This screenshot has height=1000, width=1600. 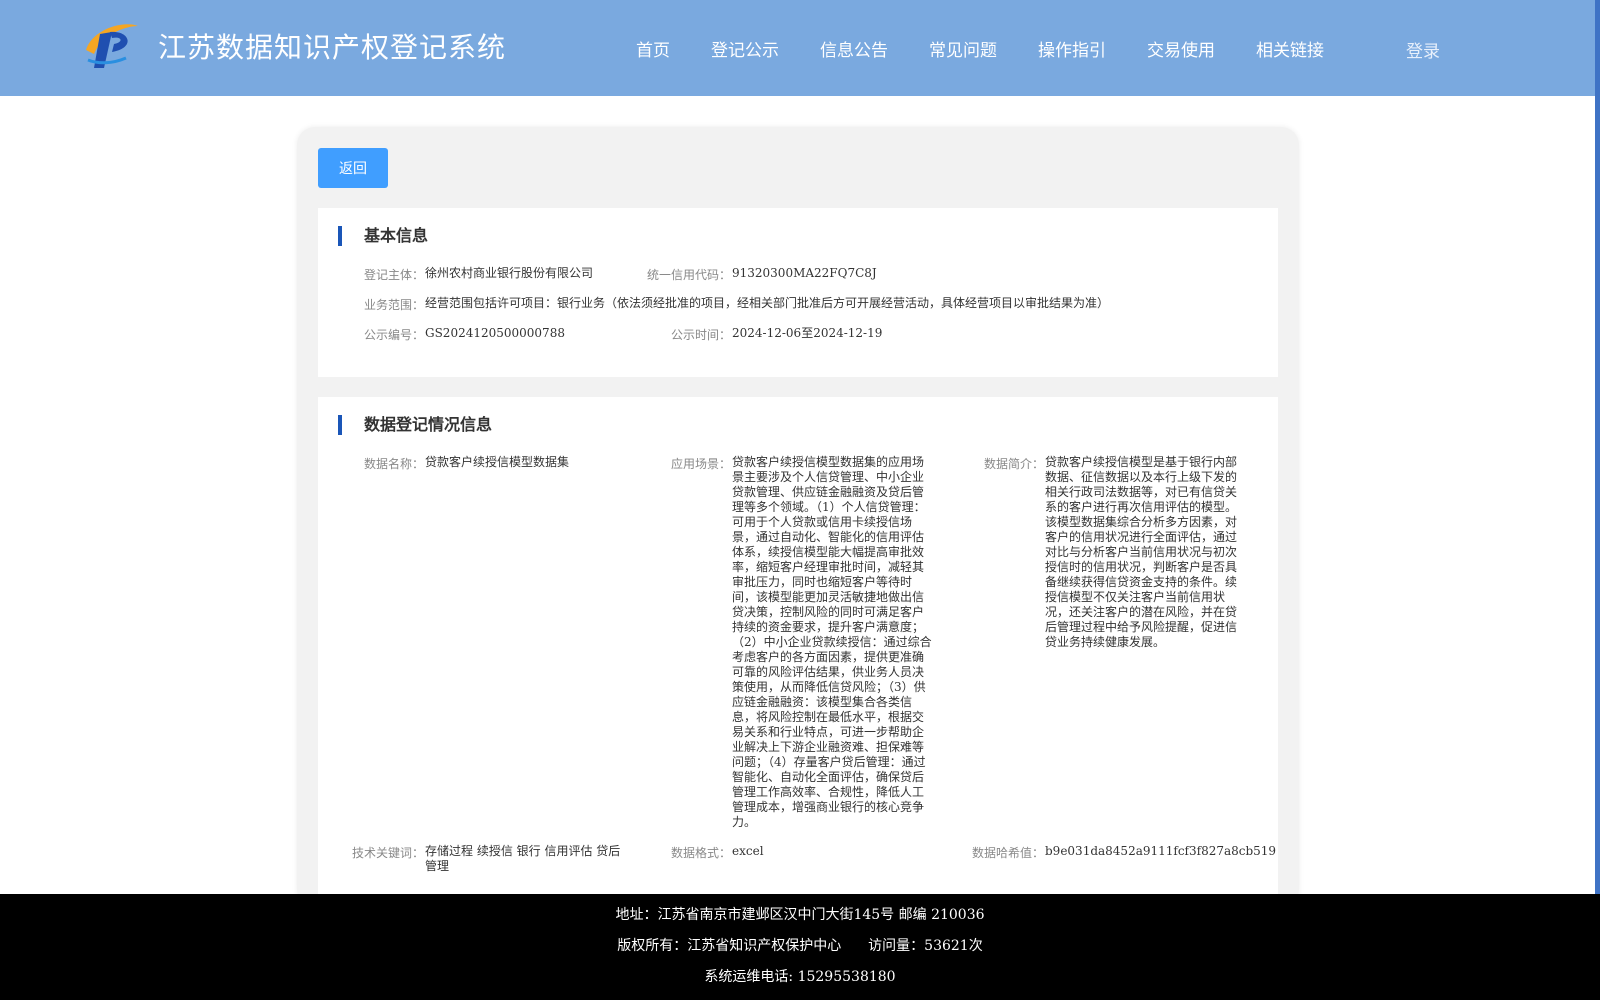 I want to click on nav-announcements: 信息公告, so click(x=854, y=48).